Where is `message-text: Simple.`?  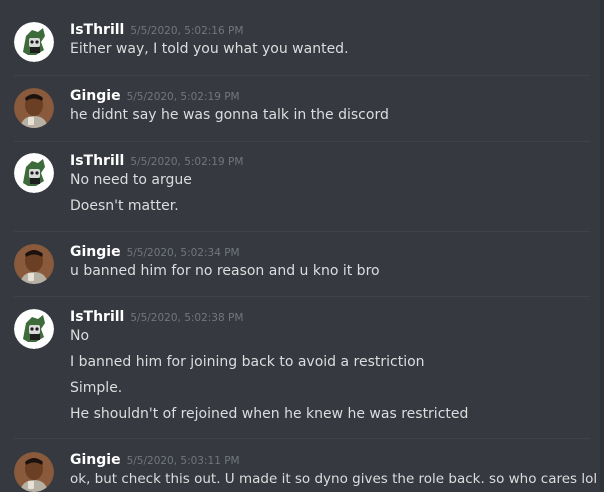 message-text: Simple. is located at coordinates (96, 388).